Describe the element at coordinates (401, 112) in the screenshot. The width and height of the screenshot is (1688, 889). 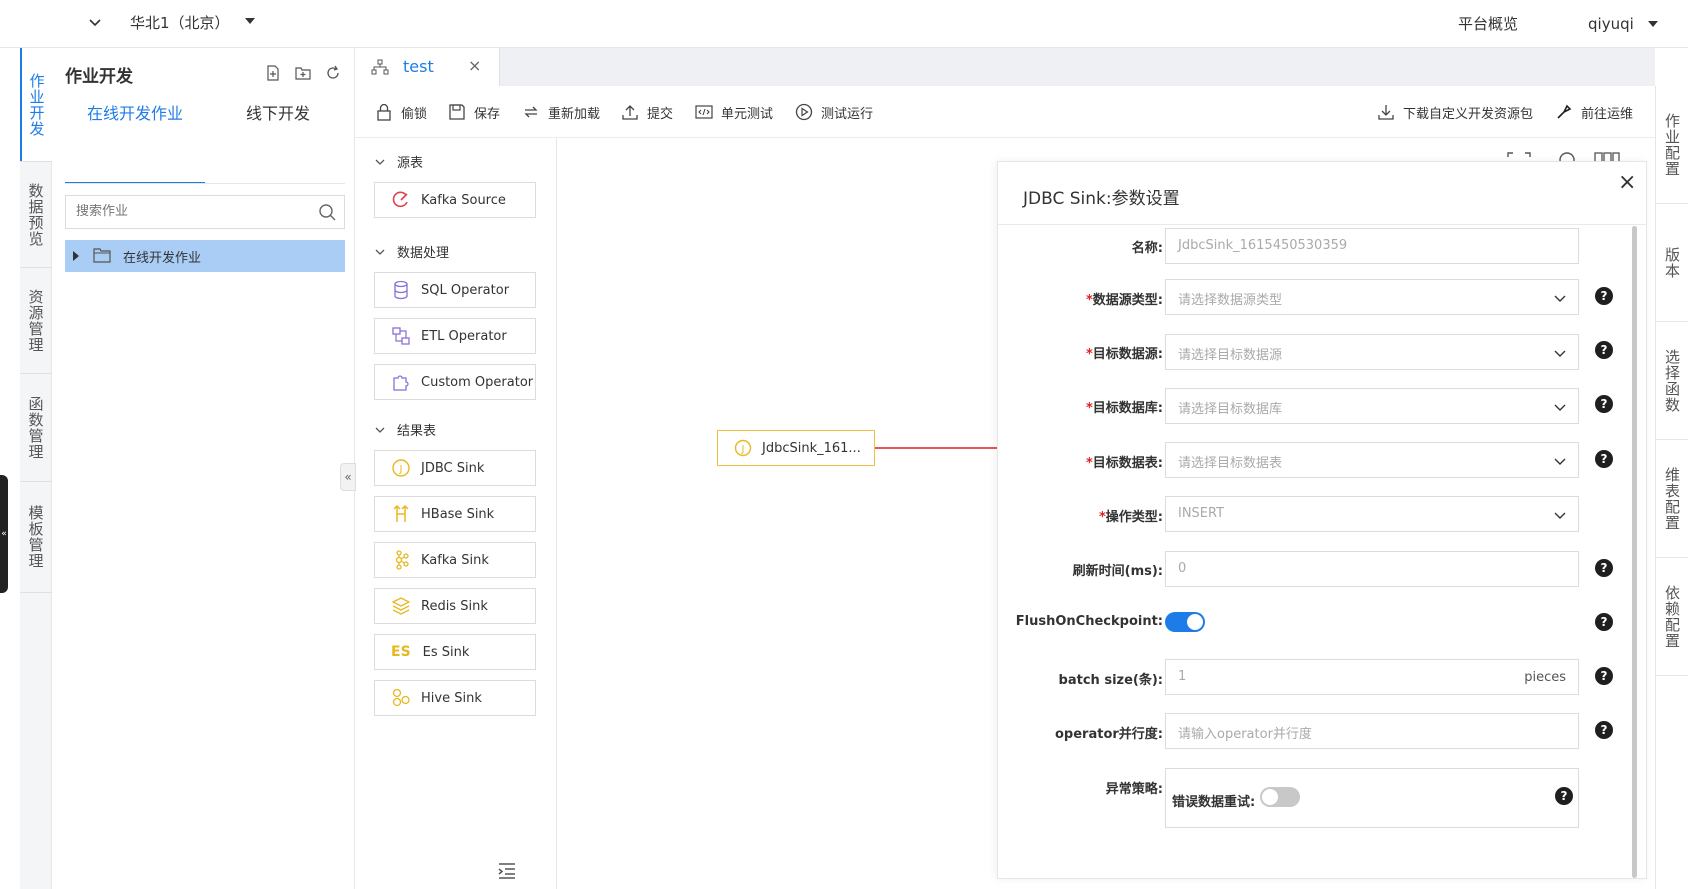
I see `lock-button: 偷锁` at that location.